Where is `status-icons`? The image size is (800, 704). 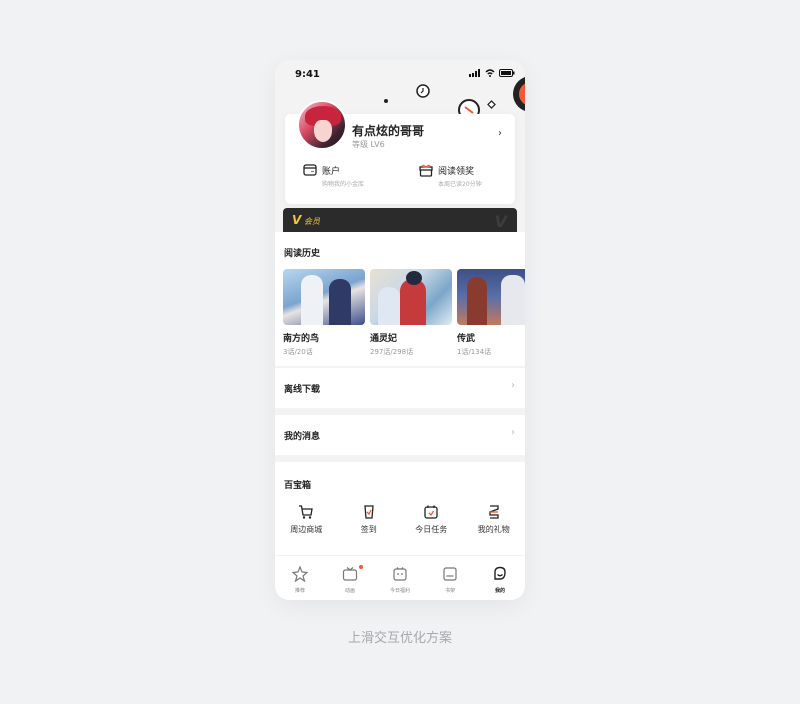
status-icons is located at coordinates (492, 73).